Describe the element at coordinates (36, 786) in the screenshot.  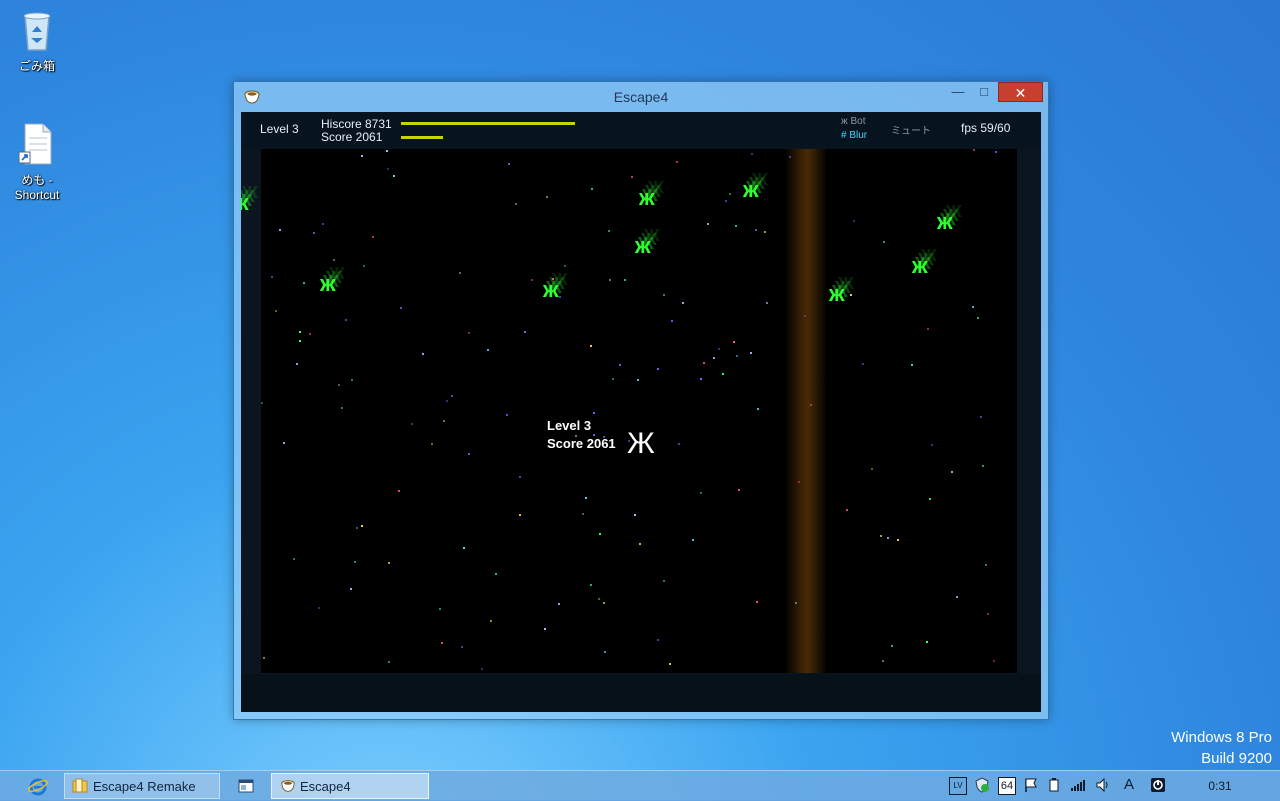
I see `taskbar-ie-button` at that location.